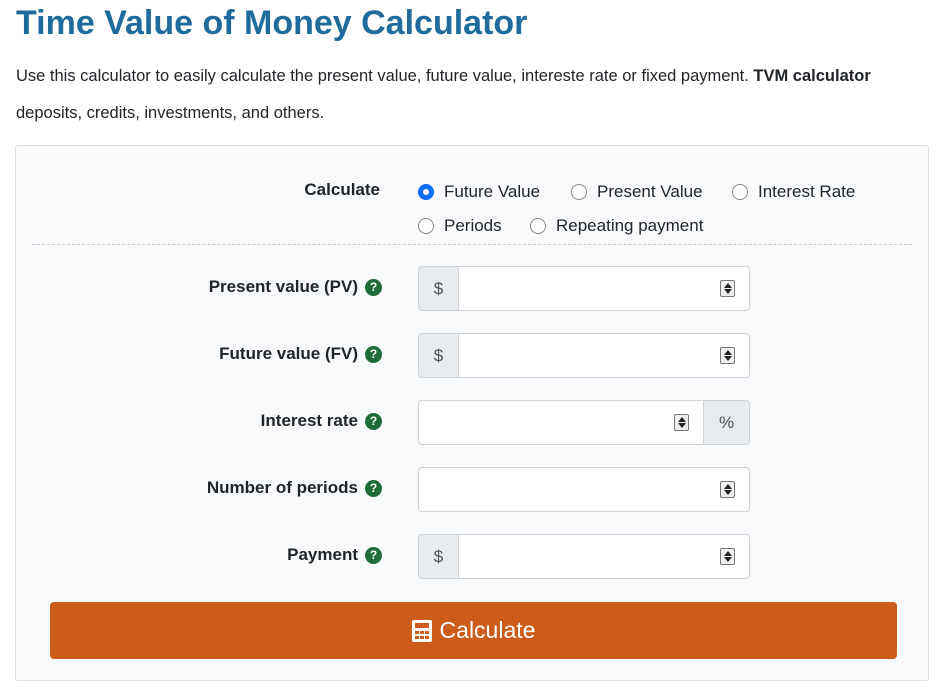  Describe the element at coordinates (650, 191) in the screenshot. I see `radio-label: Present Value` at that location.